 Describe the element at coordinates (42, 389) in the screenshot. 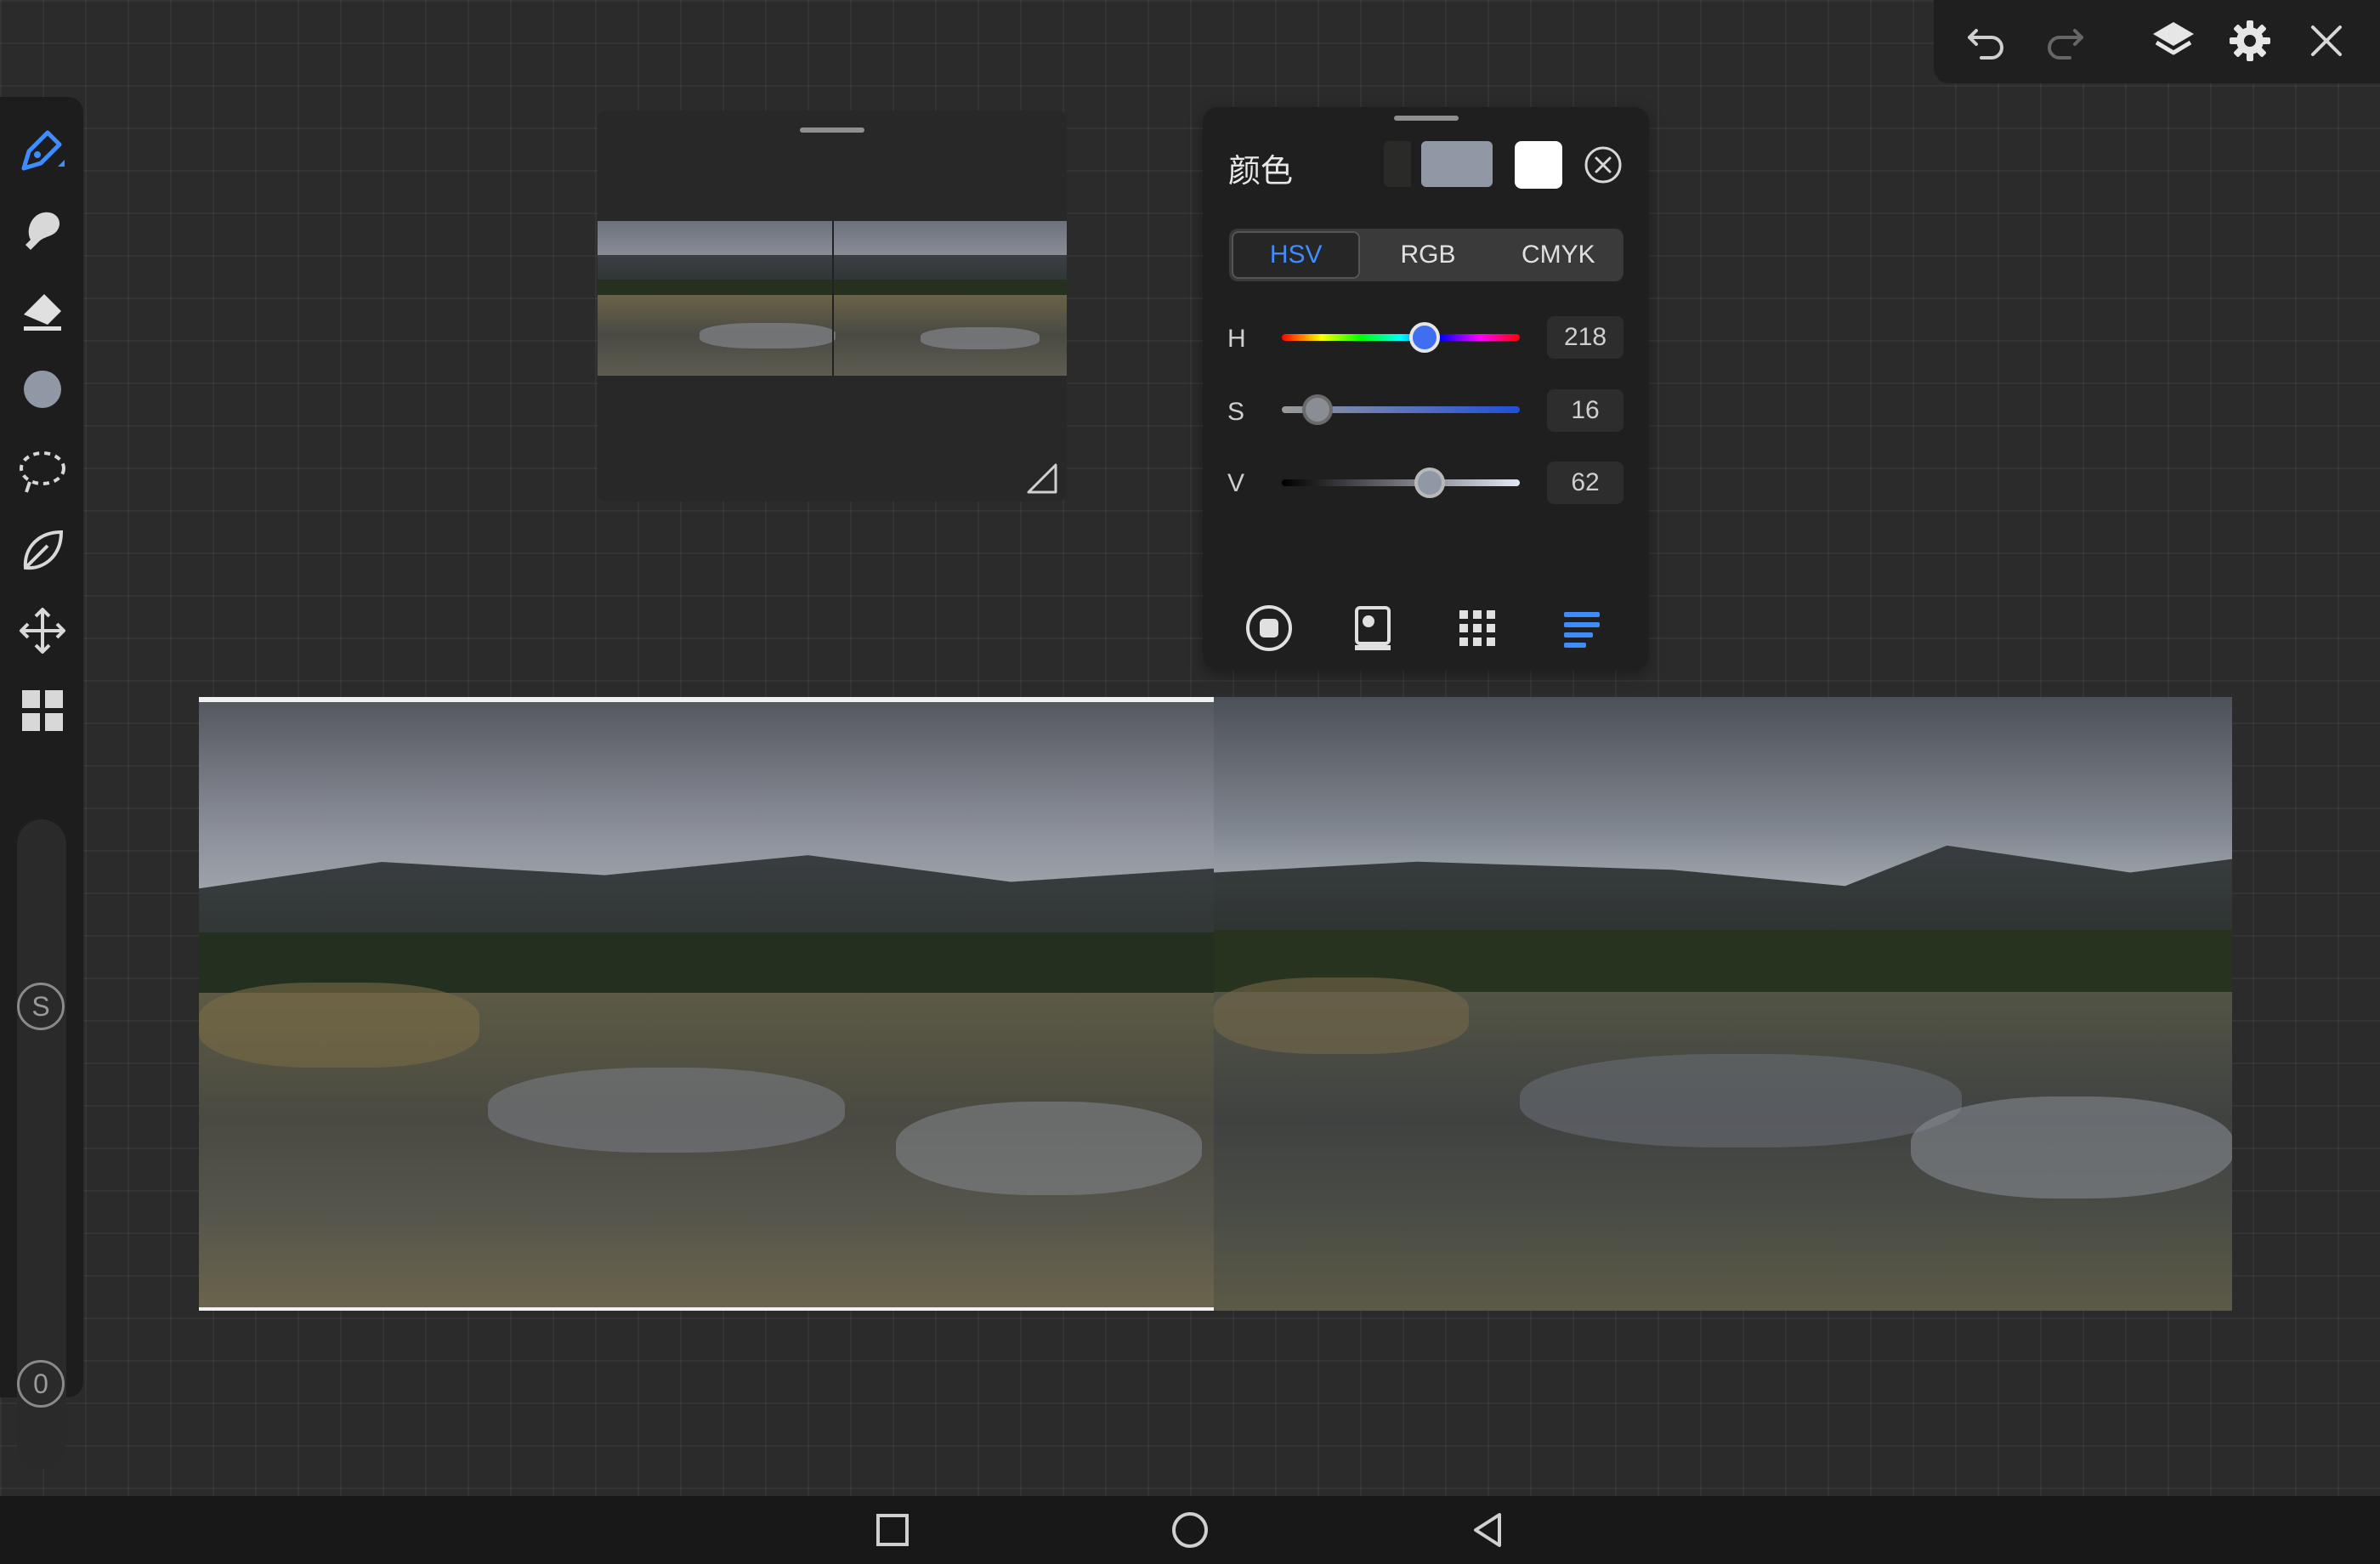

I see `color-dot-icon` at that location.